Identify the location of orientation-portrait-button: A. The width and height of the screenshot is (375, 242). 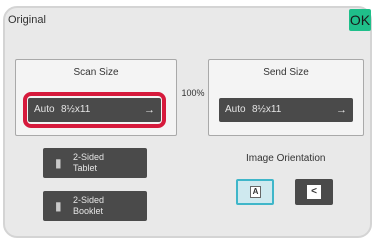
(255, 192).